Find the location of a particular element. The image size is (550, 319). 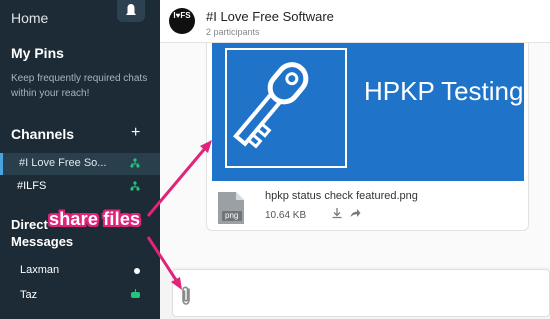

room-avatar: I♥FS is located at coordinates (182, 21).